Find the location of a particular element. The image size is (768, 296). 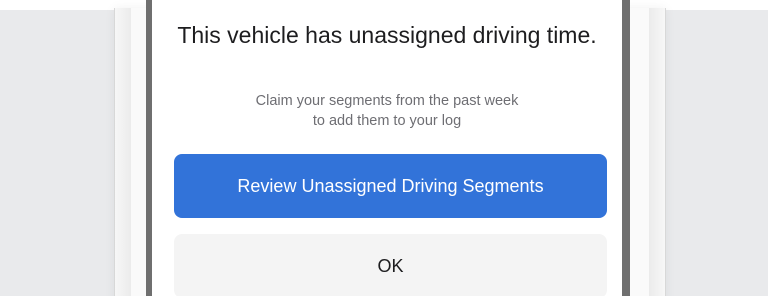

dialog-subtitle-line-1: Claim your segments from the past week is located at coordinates (387, 101).